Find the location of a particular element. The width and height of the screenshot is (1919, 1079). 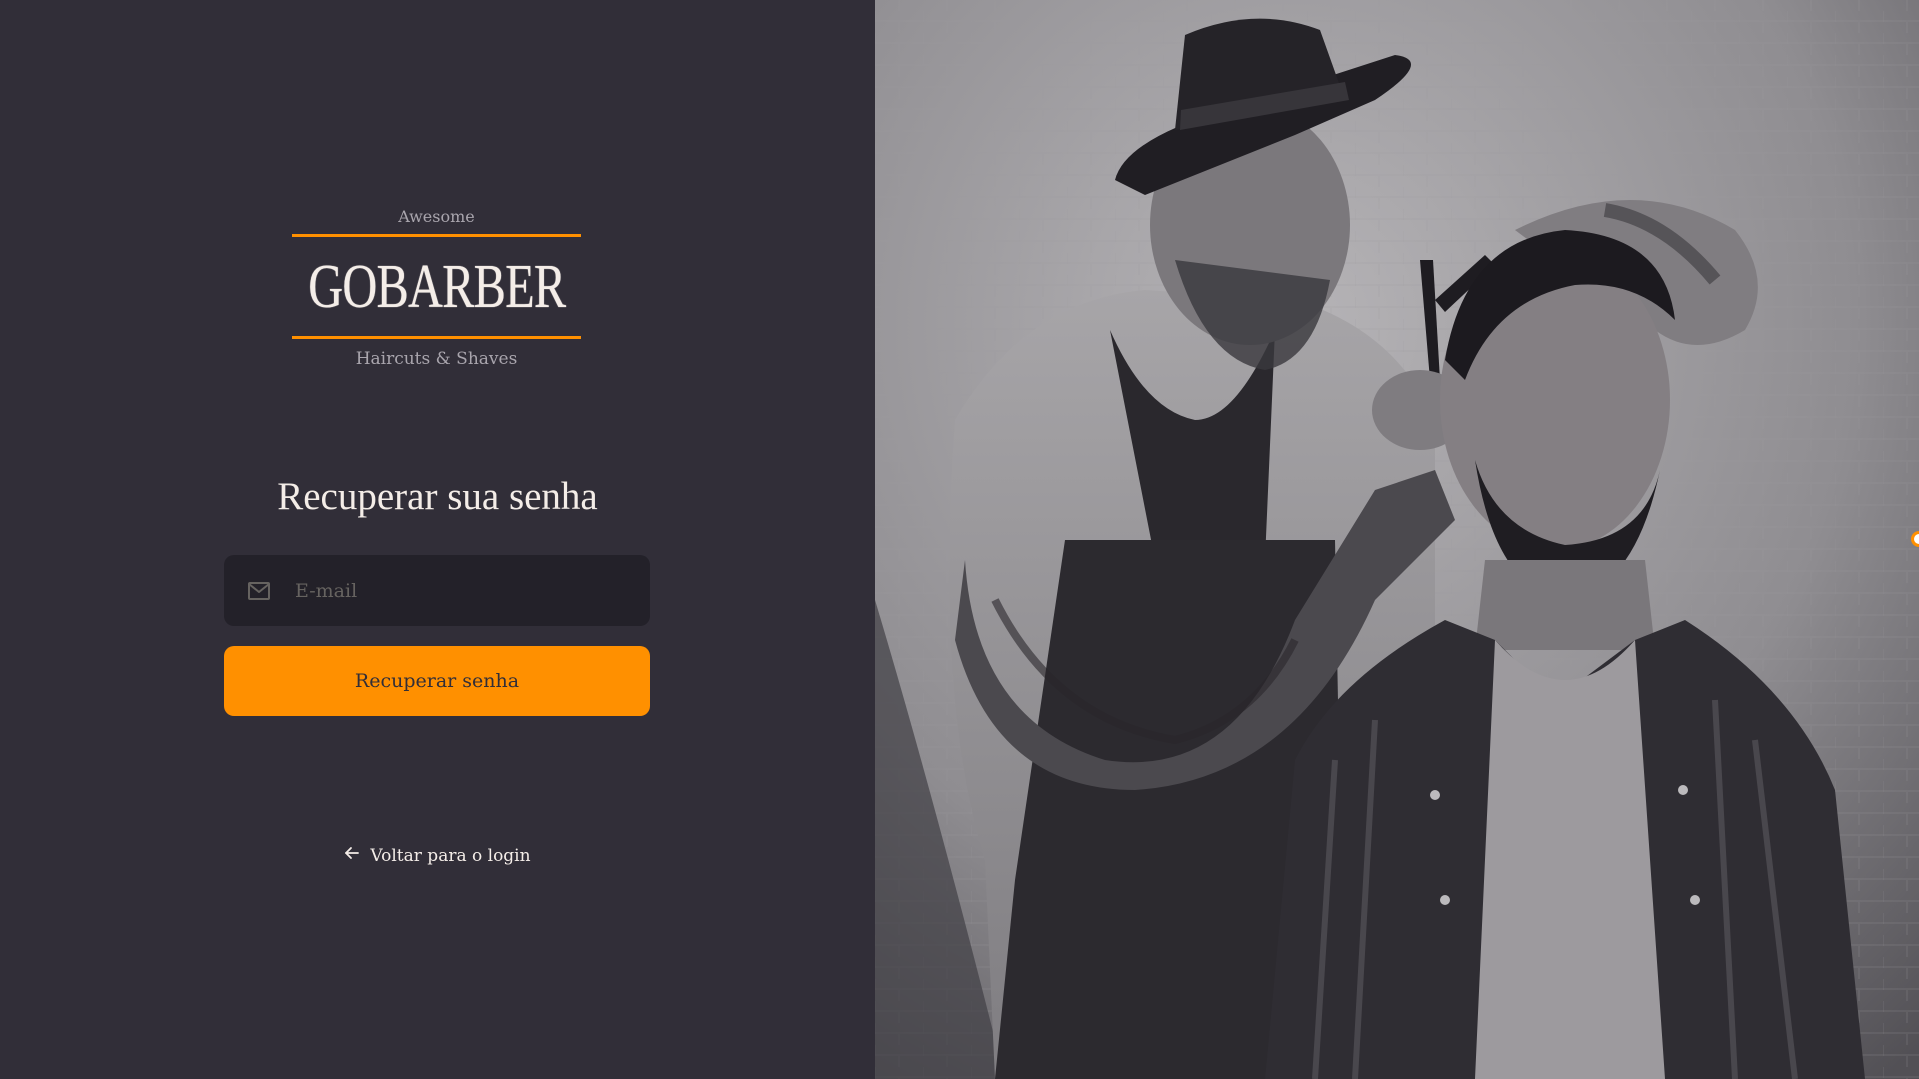

back-to-login-link: Voltar para o login is located at coordinates (437, 855).